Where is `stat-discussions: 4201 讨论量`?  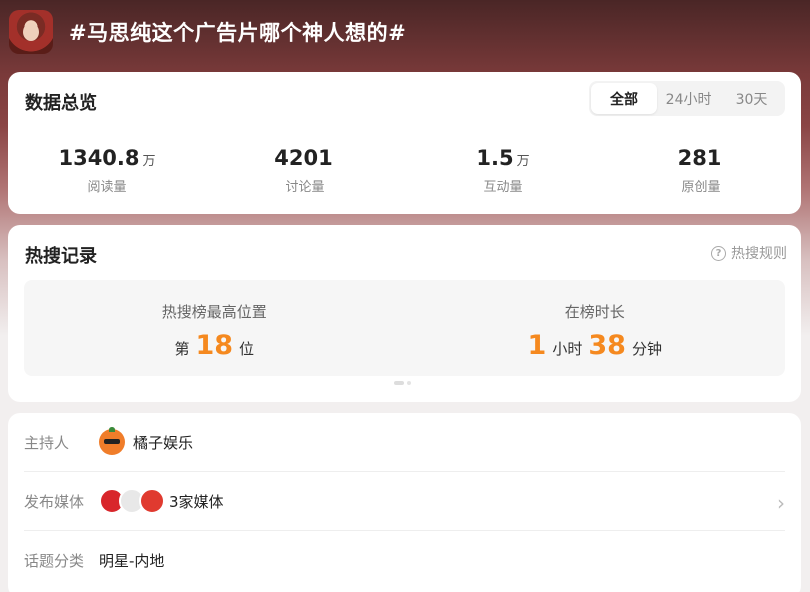 stat-discussions: 4201 讨论量 is located at coordinates (305, 170).